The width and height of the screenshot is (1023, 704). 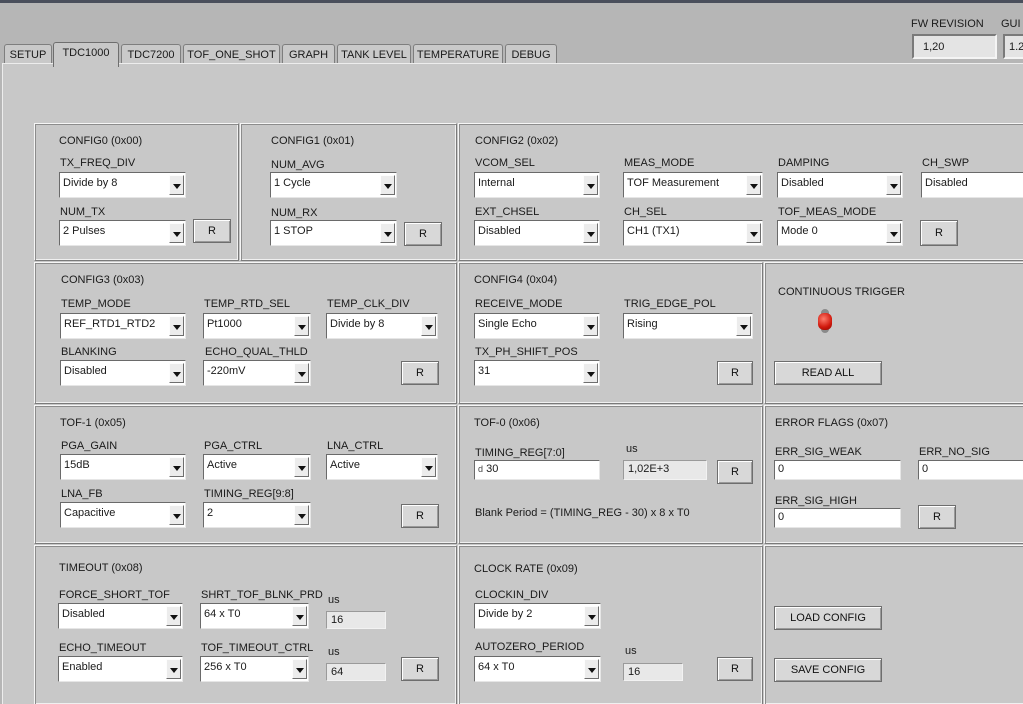 What do you see at coordinates (653, 672) in the screenshot?
I see `clock-rate-us-value: 16` at bounding box center [653, 672].